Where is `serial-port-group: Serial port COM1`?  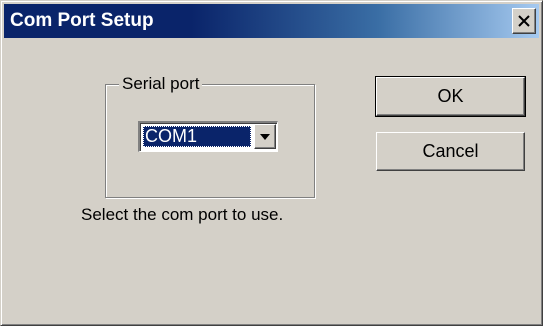 serial-port-group: Serial port COM1 is located at coordinates (210, 136).